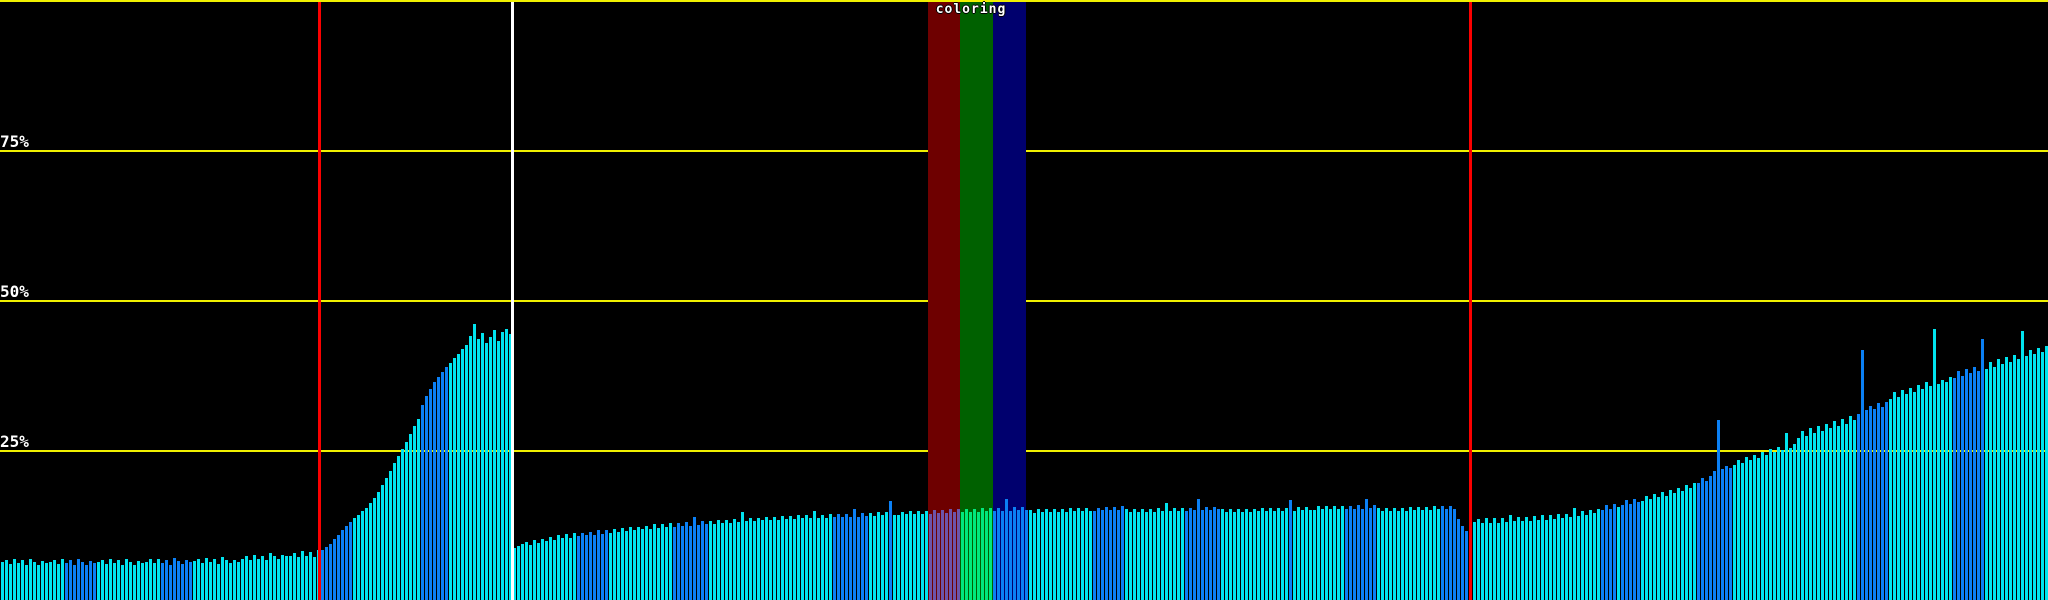  Describe the element at coordinates (512, 301) in the screenshot. I see `marker-line-white` at that location.